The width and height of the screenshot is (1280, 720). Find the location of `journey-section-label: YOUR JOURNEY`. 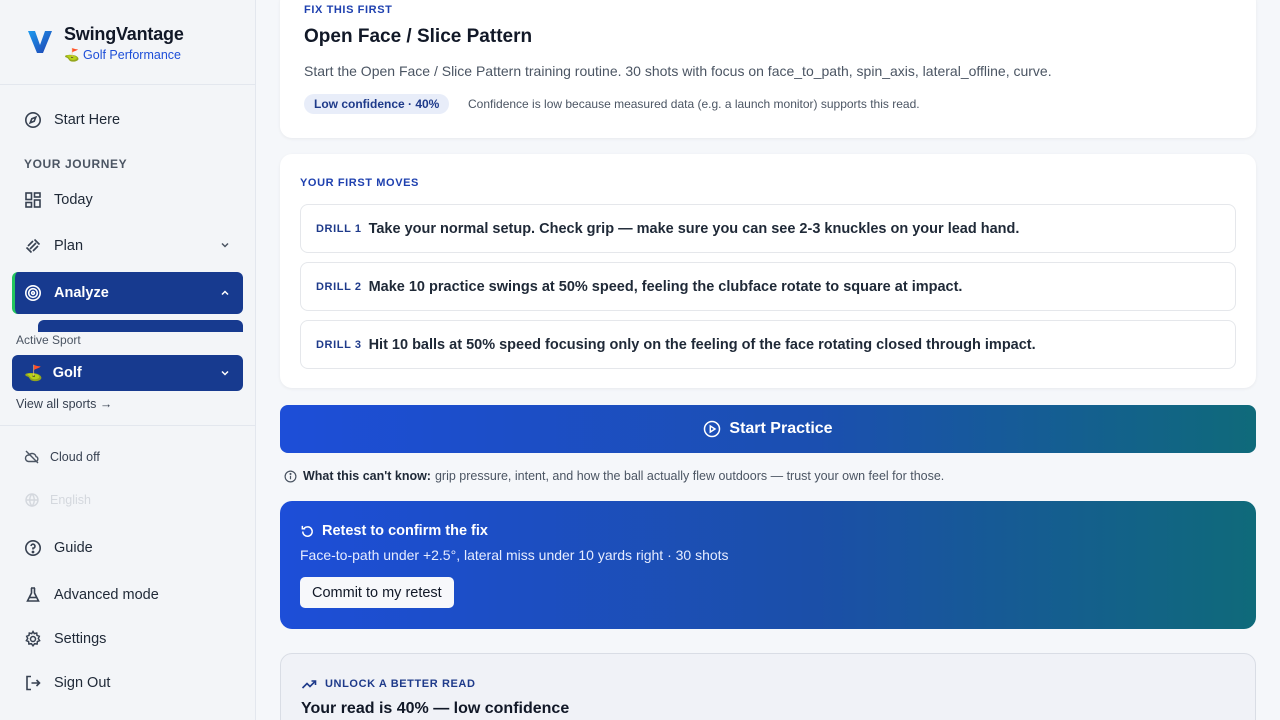

journey-section-label: YOUR JOURNEY is located at coordinates (76, 164).